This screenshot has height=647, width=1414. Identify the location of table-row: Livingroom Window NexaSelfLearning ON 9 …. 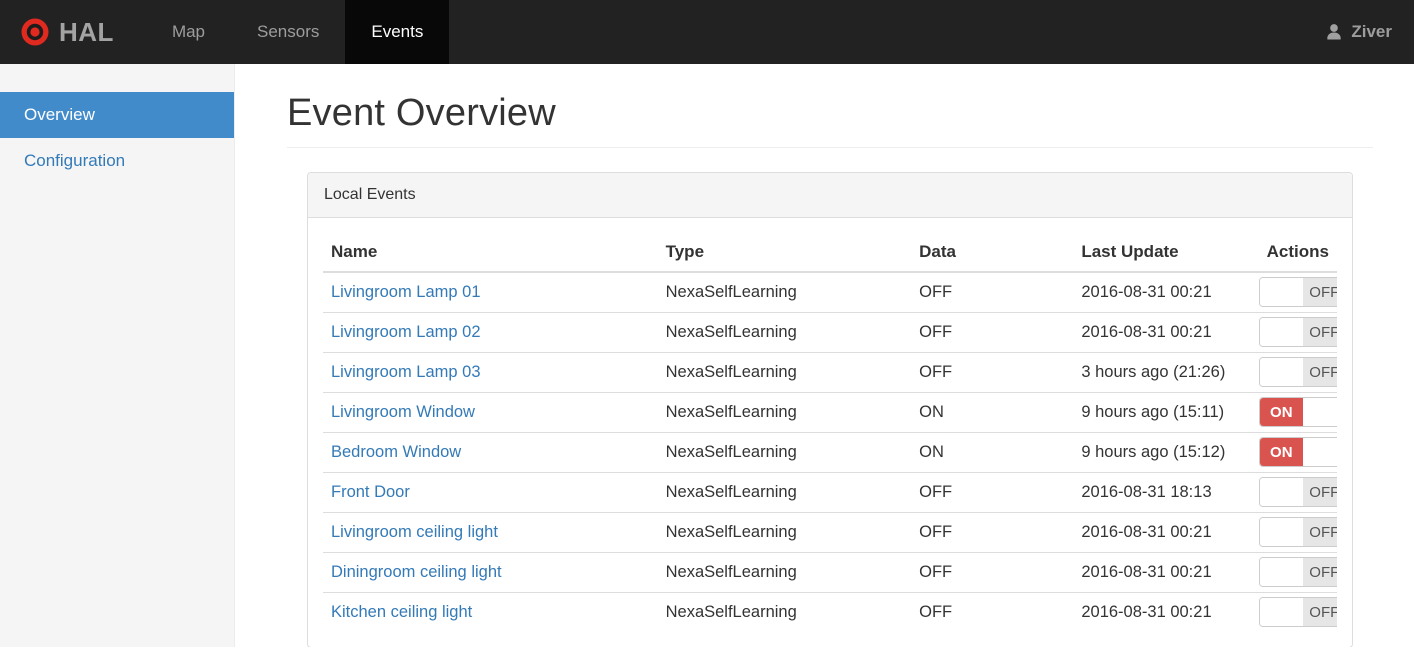
(830, 412).